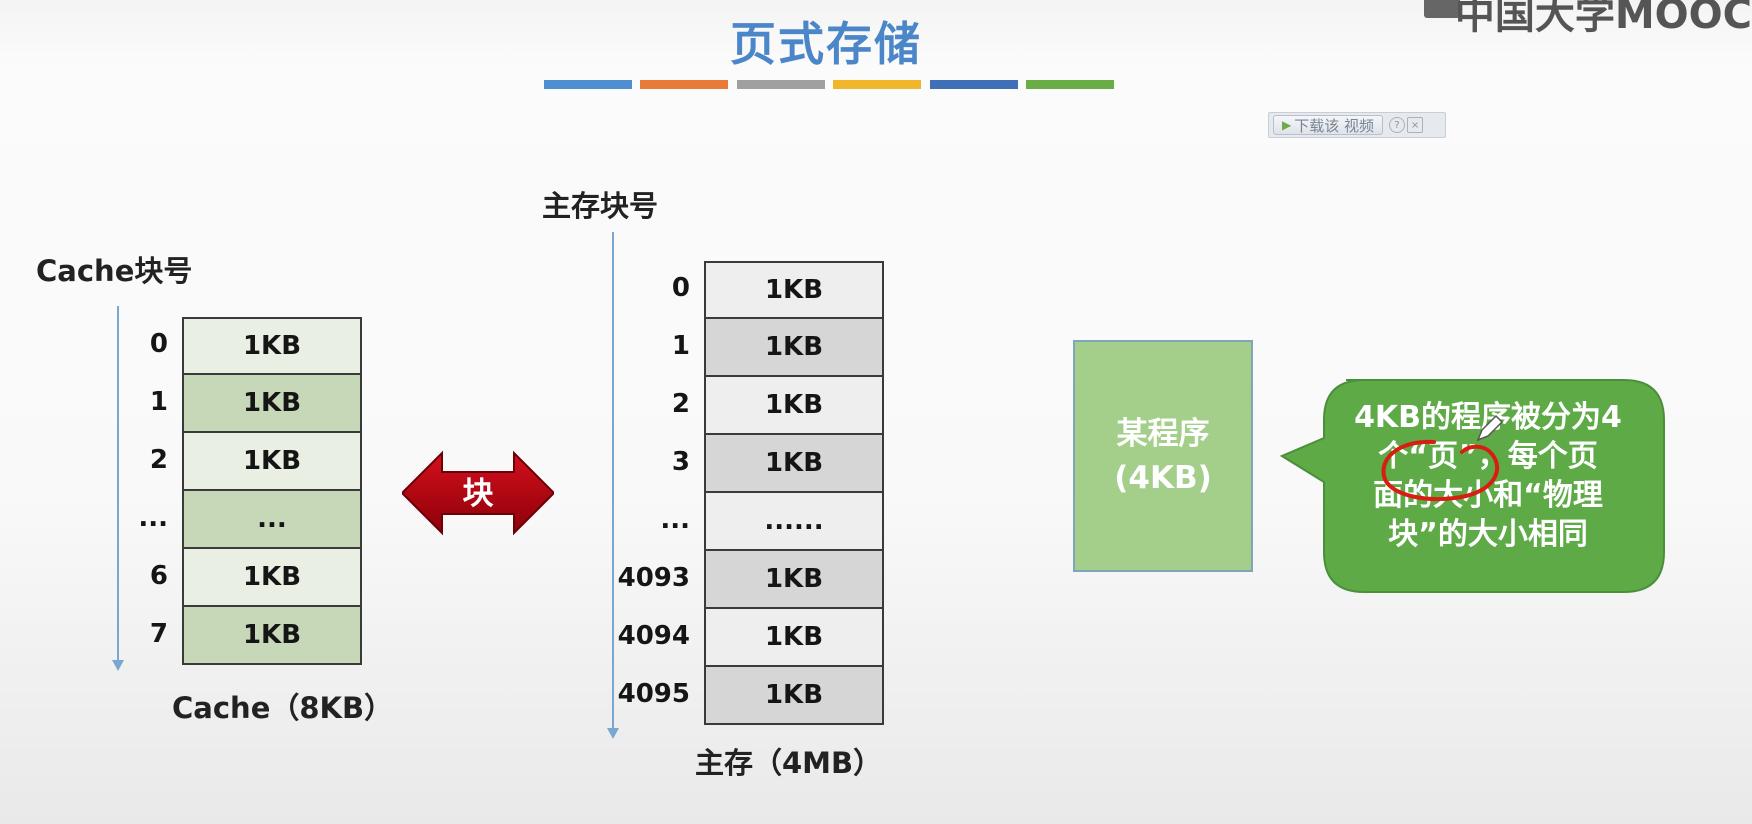 Image resolution: width=1752 pixels, height=824 pixels. I want to click on cache-index-axis, so click(118, 484).